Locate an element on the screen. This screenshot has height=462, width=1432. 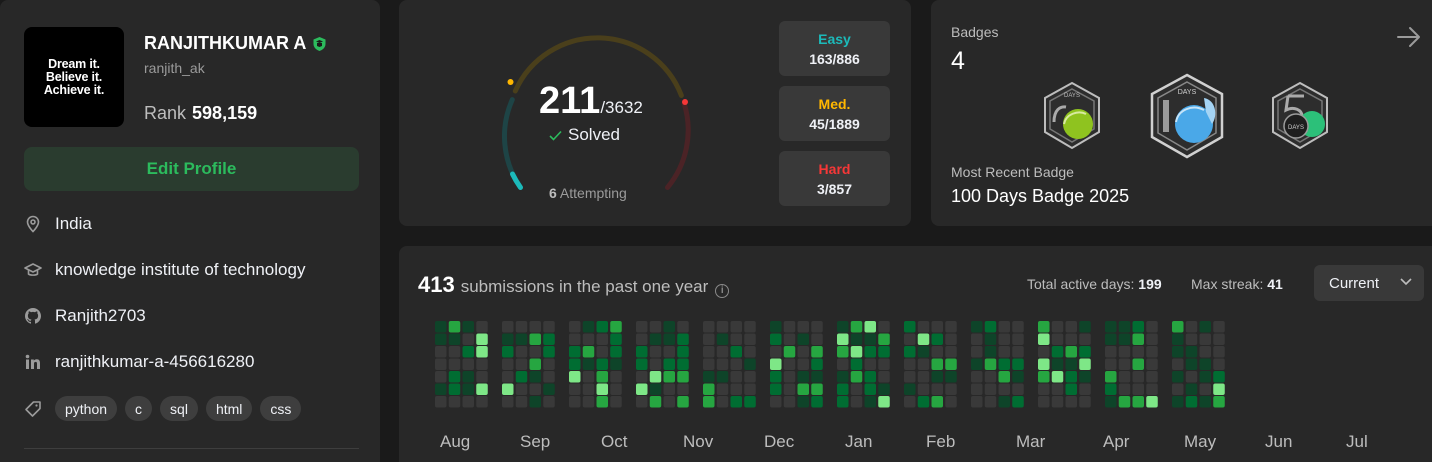
arrow-right-icon is located at coordinates (1409, 37).